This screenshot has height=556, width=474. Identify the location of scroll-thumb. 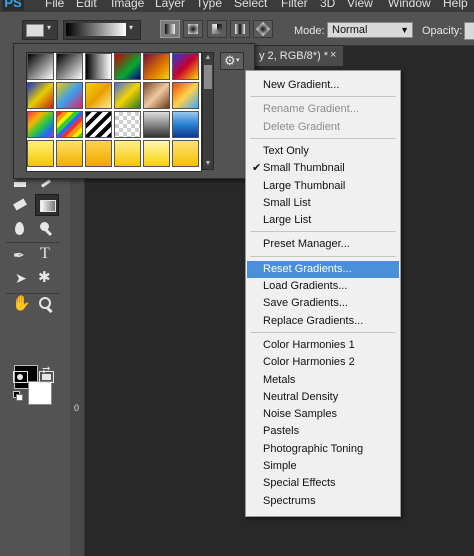
(208, 77).